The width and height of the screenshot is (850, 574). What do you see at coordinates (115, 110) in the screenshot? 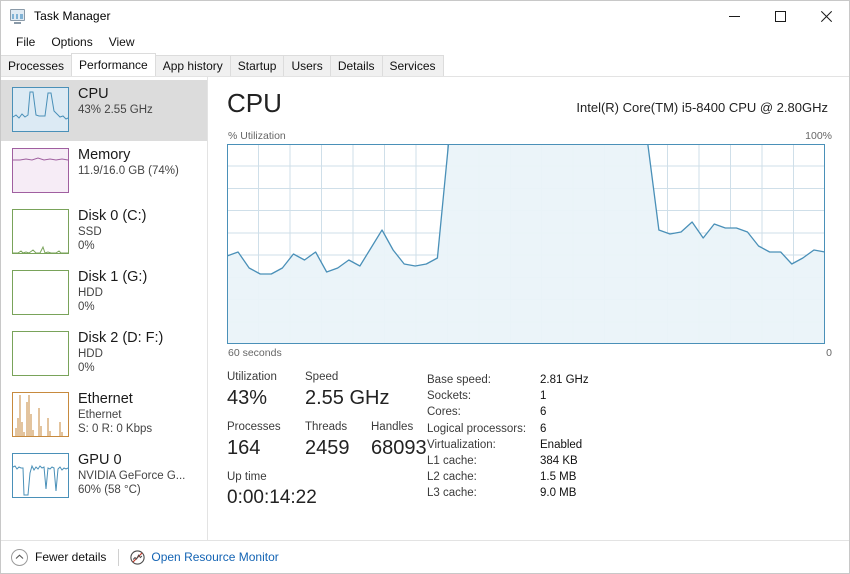
I see `sidebar-item-sub1: 43% 2.55 GHz` at bounding box center [115, 110].